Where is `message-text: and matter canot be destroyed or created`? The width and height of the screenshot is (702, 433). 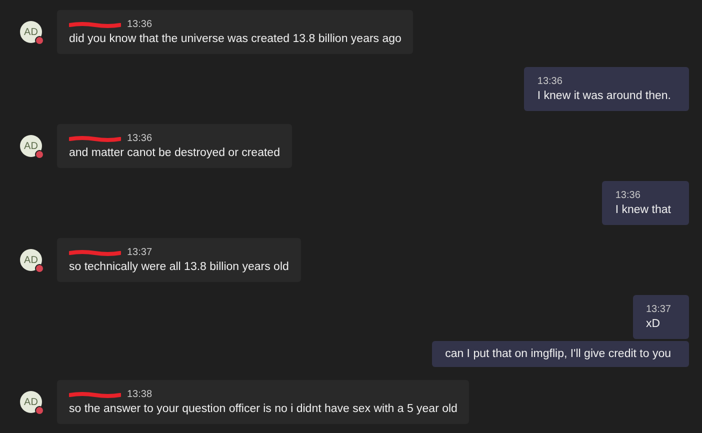 message-text: and matter canot be destroyed or created is located at coordinates (174, 153).